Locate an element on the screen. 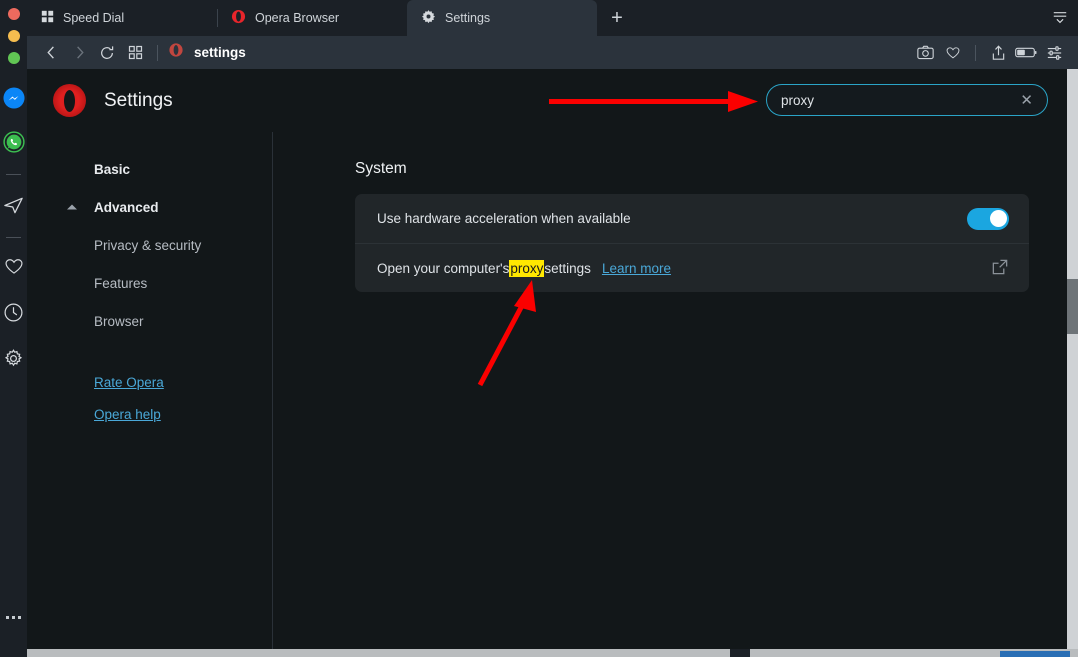 Image resolution: width=1078 pixels, height=657 pixels. settings-header: Settings proxy ✕ is located at coordinates (547, 100).